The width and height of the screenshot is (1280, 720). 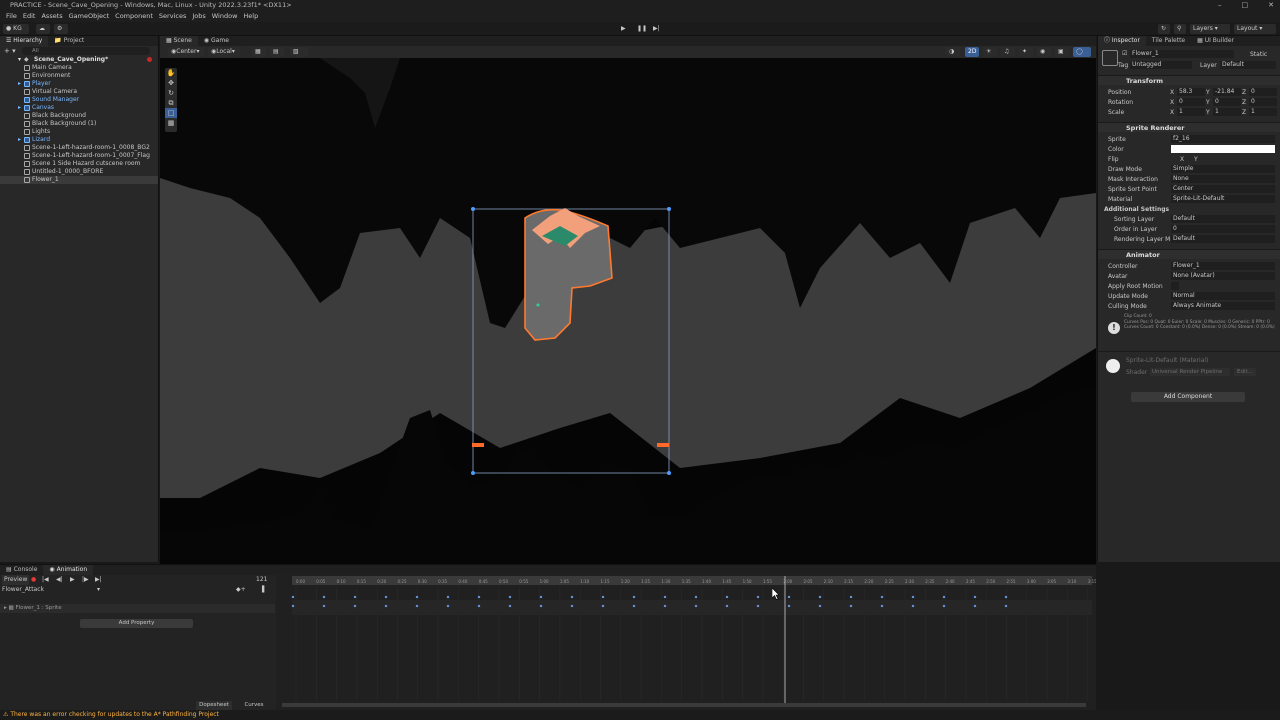 I want to click on hierarchy-item: Black Background (1), so click(x=79, y=124).